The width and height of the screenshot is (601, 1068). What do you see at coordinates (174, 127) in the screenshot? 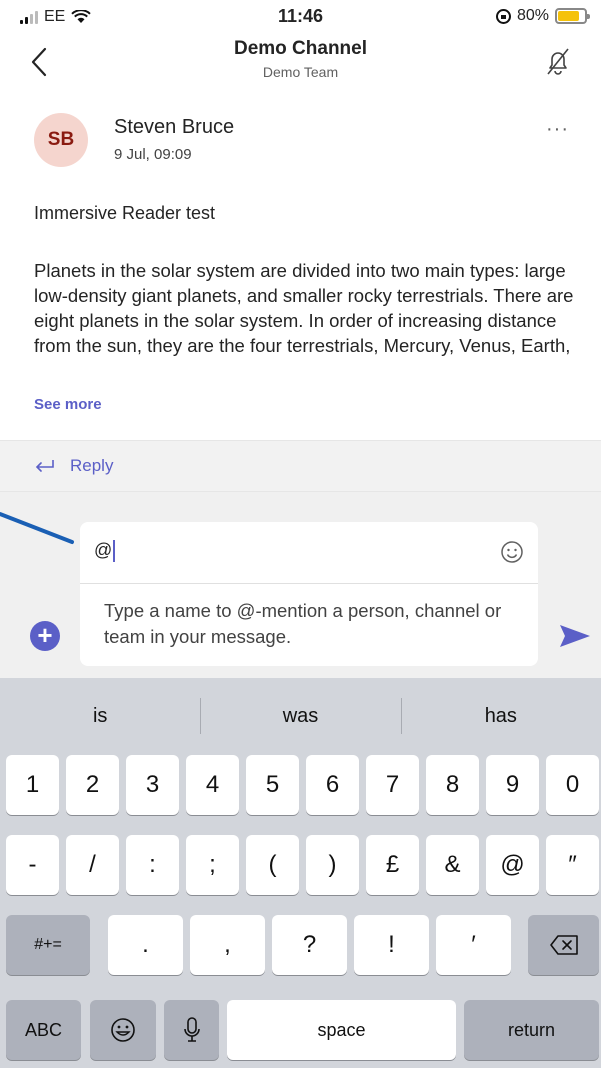
I see `message-author: Steven Bruce` at bounding box center [174, 127].